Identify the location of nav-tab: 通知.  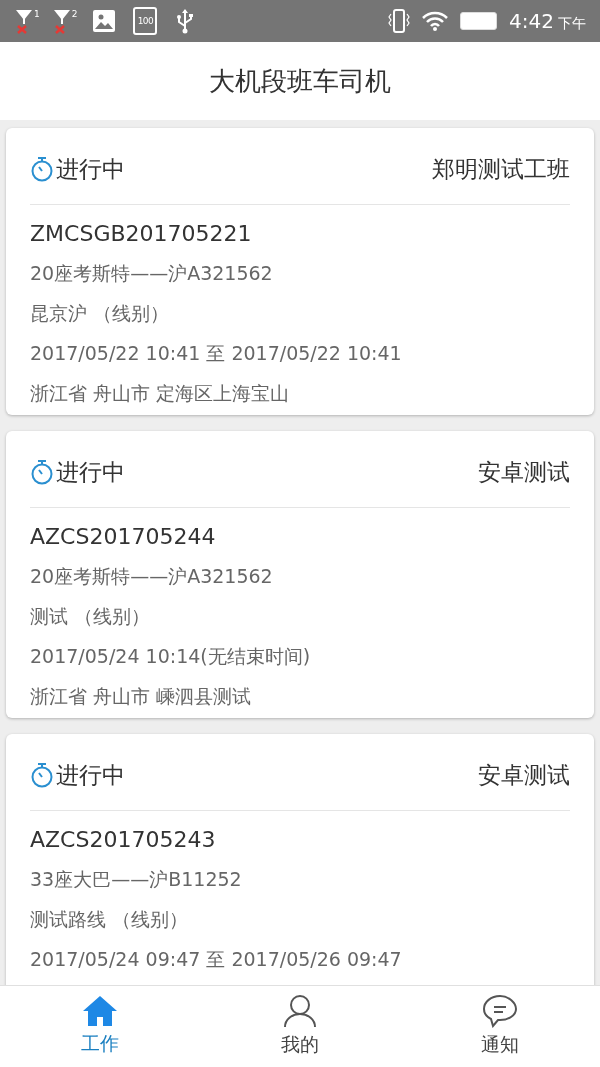
(500, 1026).